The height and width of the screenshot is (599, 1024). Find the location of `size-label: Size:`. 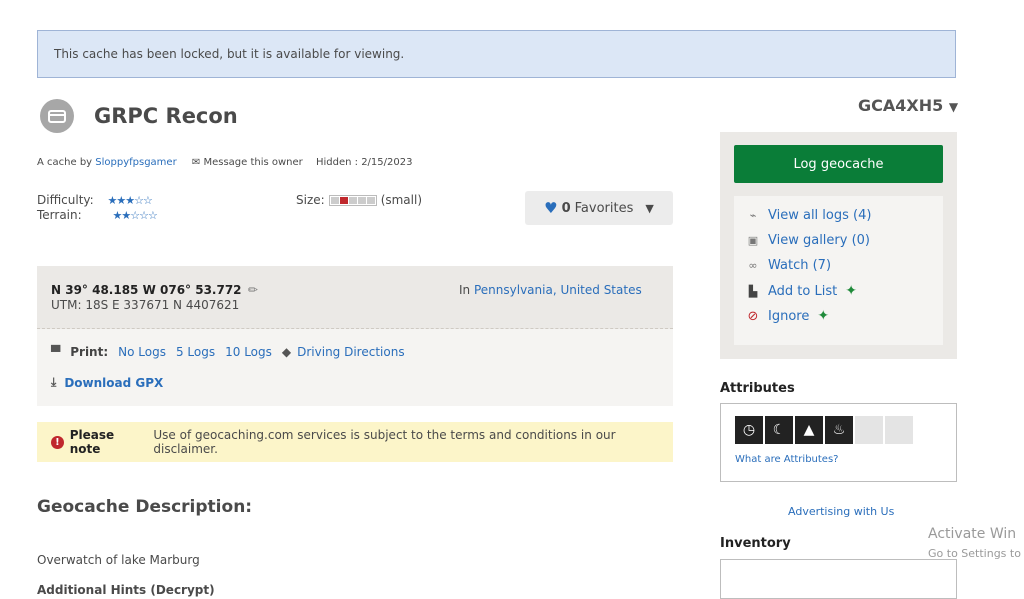

size-label: Size: is located at coordinates (310, 200).